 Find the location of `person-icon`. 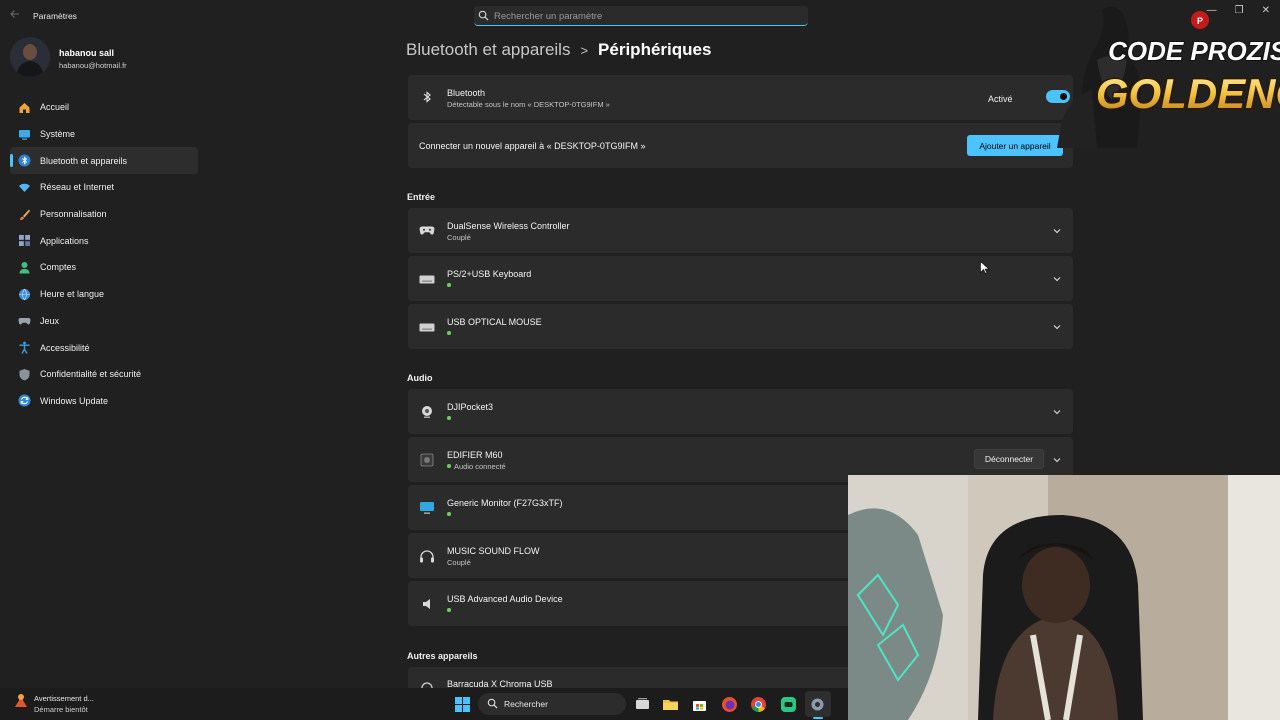

person-icon is located at coordinates (24, 267).